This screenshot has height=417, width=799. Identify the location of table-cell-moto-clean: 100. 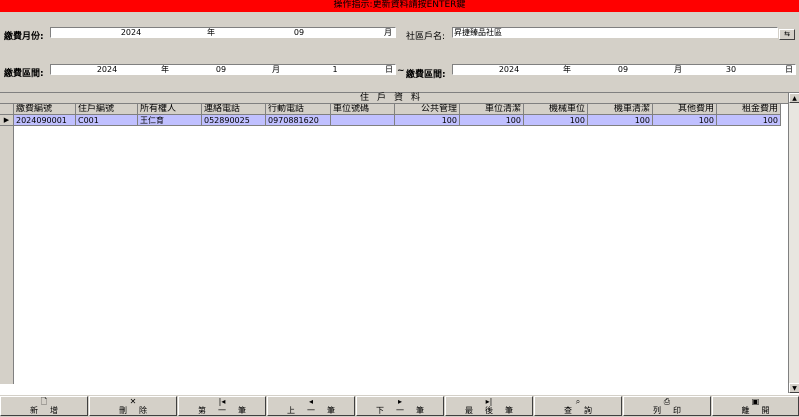
(620, 120).